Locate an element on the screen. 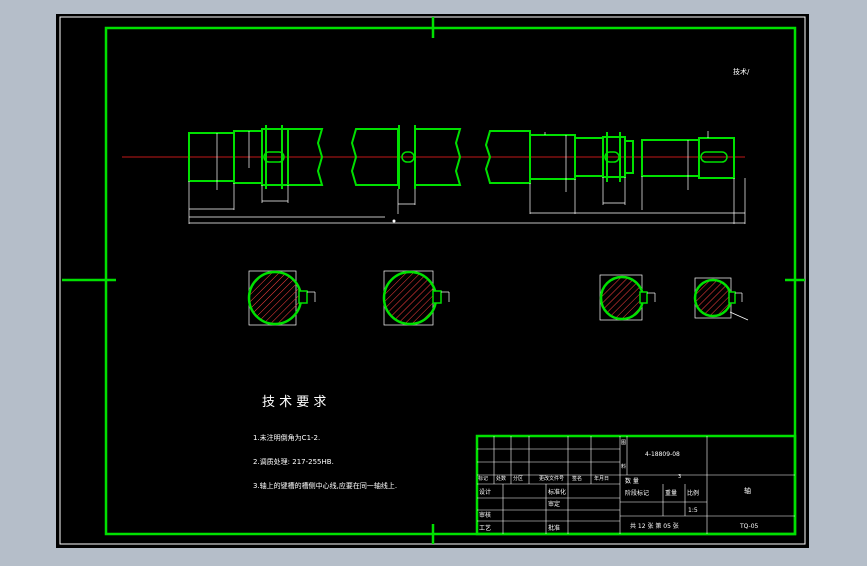 The height and width of the screenshot is (566, 867). label-count: 处数 is located at coordinates (501, 478).